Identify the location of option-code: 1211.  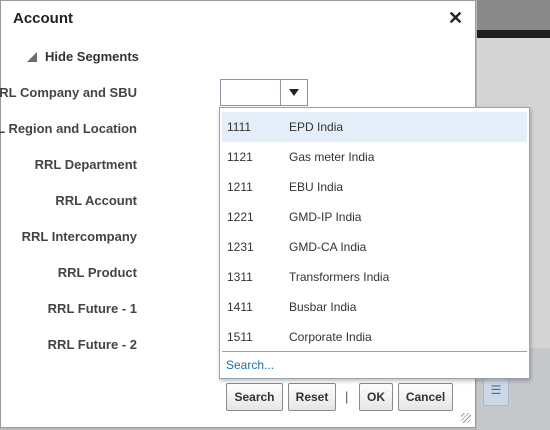
(240, 187).